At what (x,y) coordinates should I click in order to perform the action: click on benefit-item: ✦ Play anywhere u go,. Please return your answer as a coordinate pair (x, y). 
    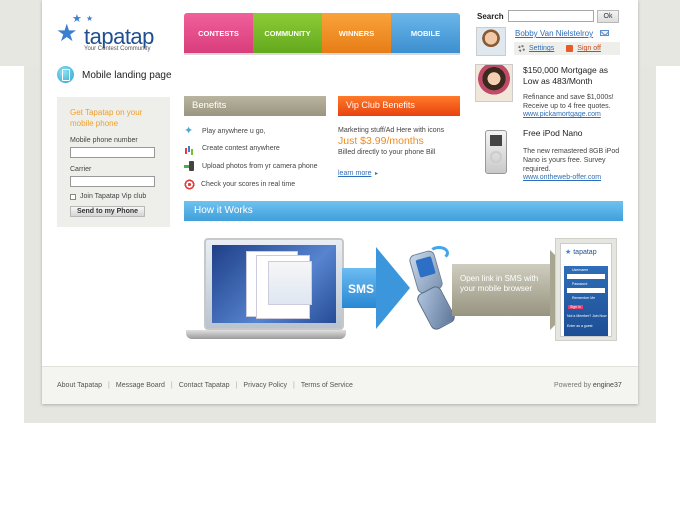
    Looking at the image, I should click on (259, 131).